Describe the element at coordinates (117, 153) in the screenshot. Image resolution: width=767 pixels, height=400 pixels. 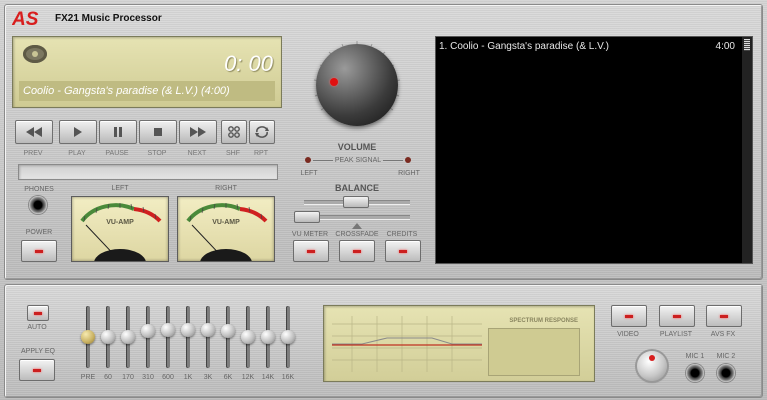
I see `pause-label: PAUSE` at that location.